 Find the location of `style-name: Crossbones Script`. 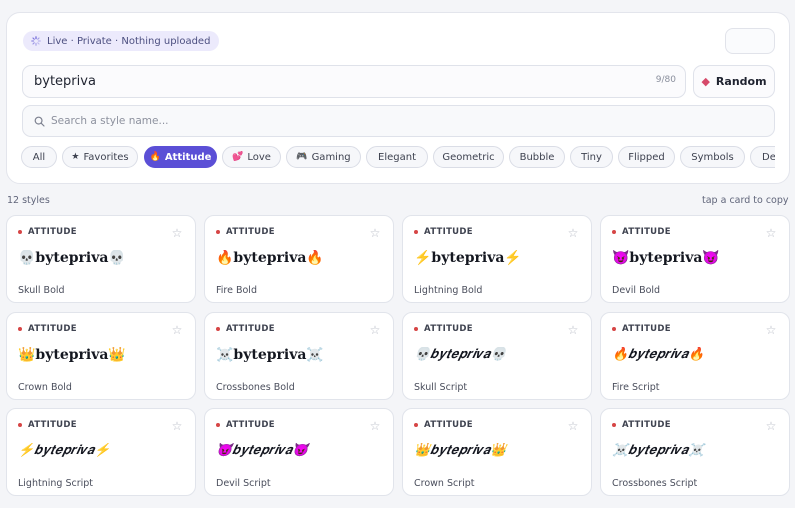

style-name: Crossbones Script is located at coordinates (655, 483).